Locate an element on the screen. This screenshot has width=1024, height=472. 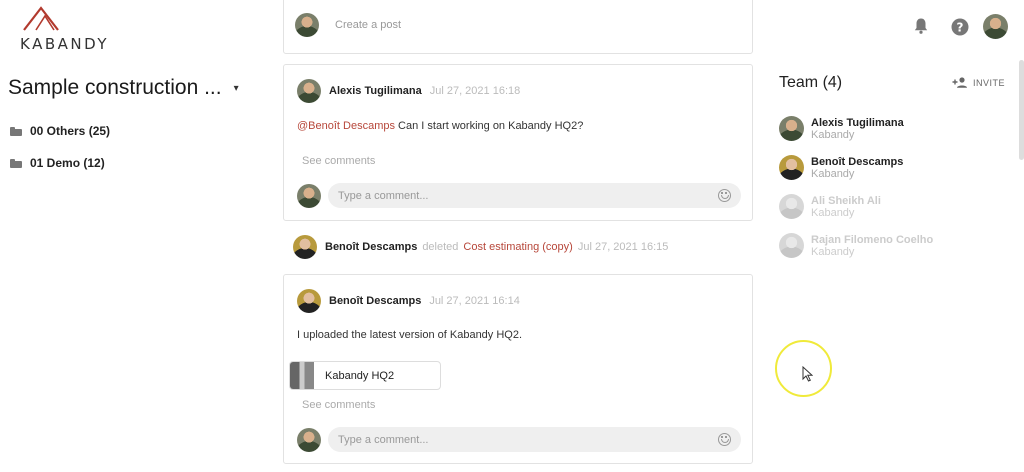
project-selector: Sample construction ... ▾ is located at coordinates (138, 88).